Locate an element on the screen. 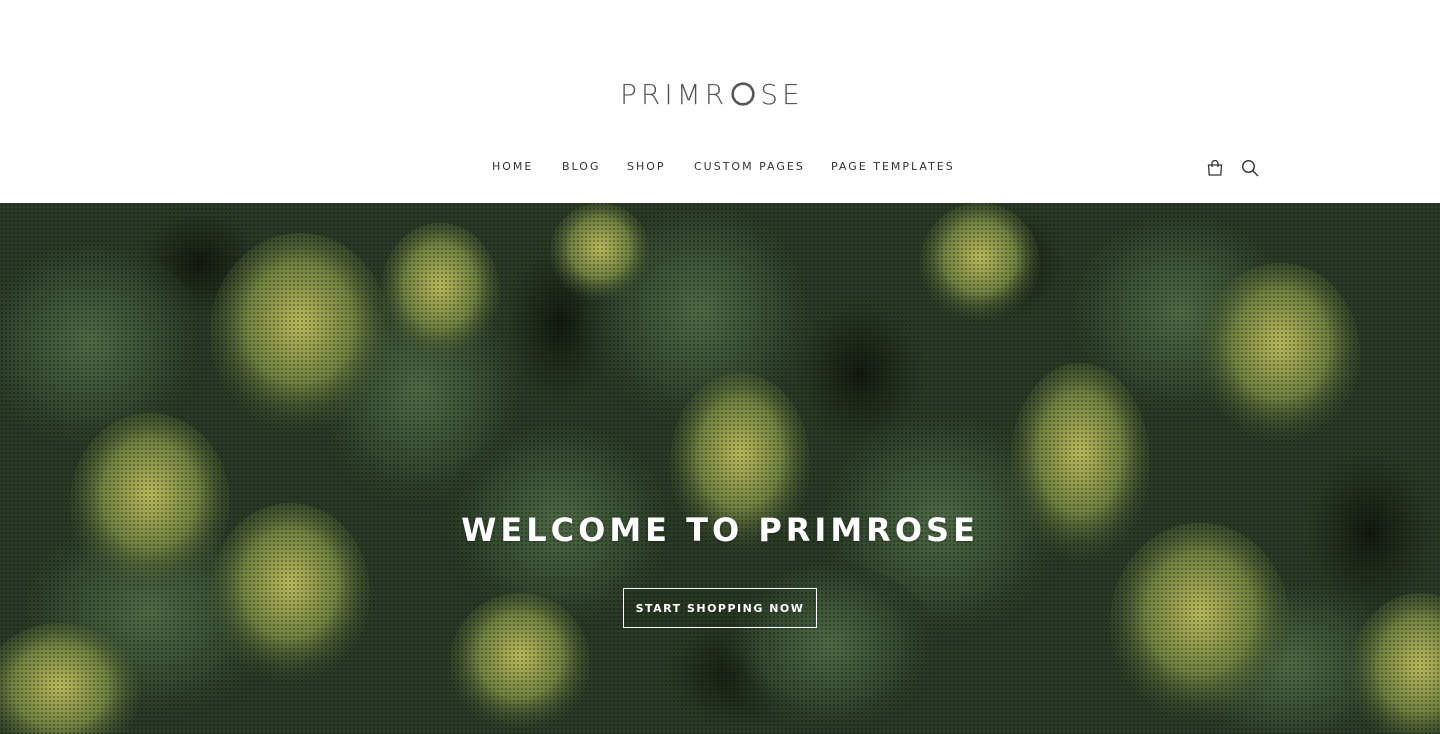 This screenshot has width=1440, height=734. nav-item-shop: SHOP is located at coordinates (646, 166).